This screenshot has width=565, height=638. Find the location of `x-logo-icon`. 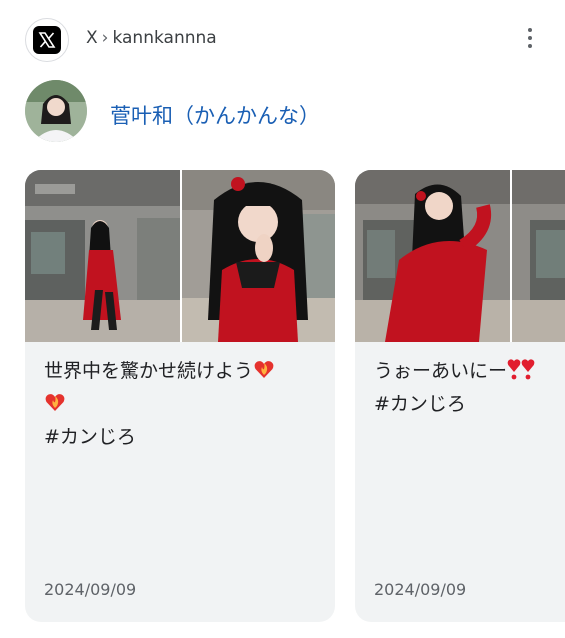

x-logo-icon is located at coordinates (47, 40).